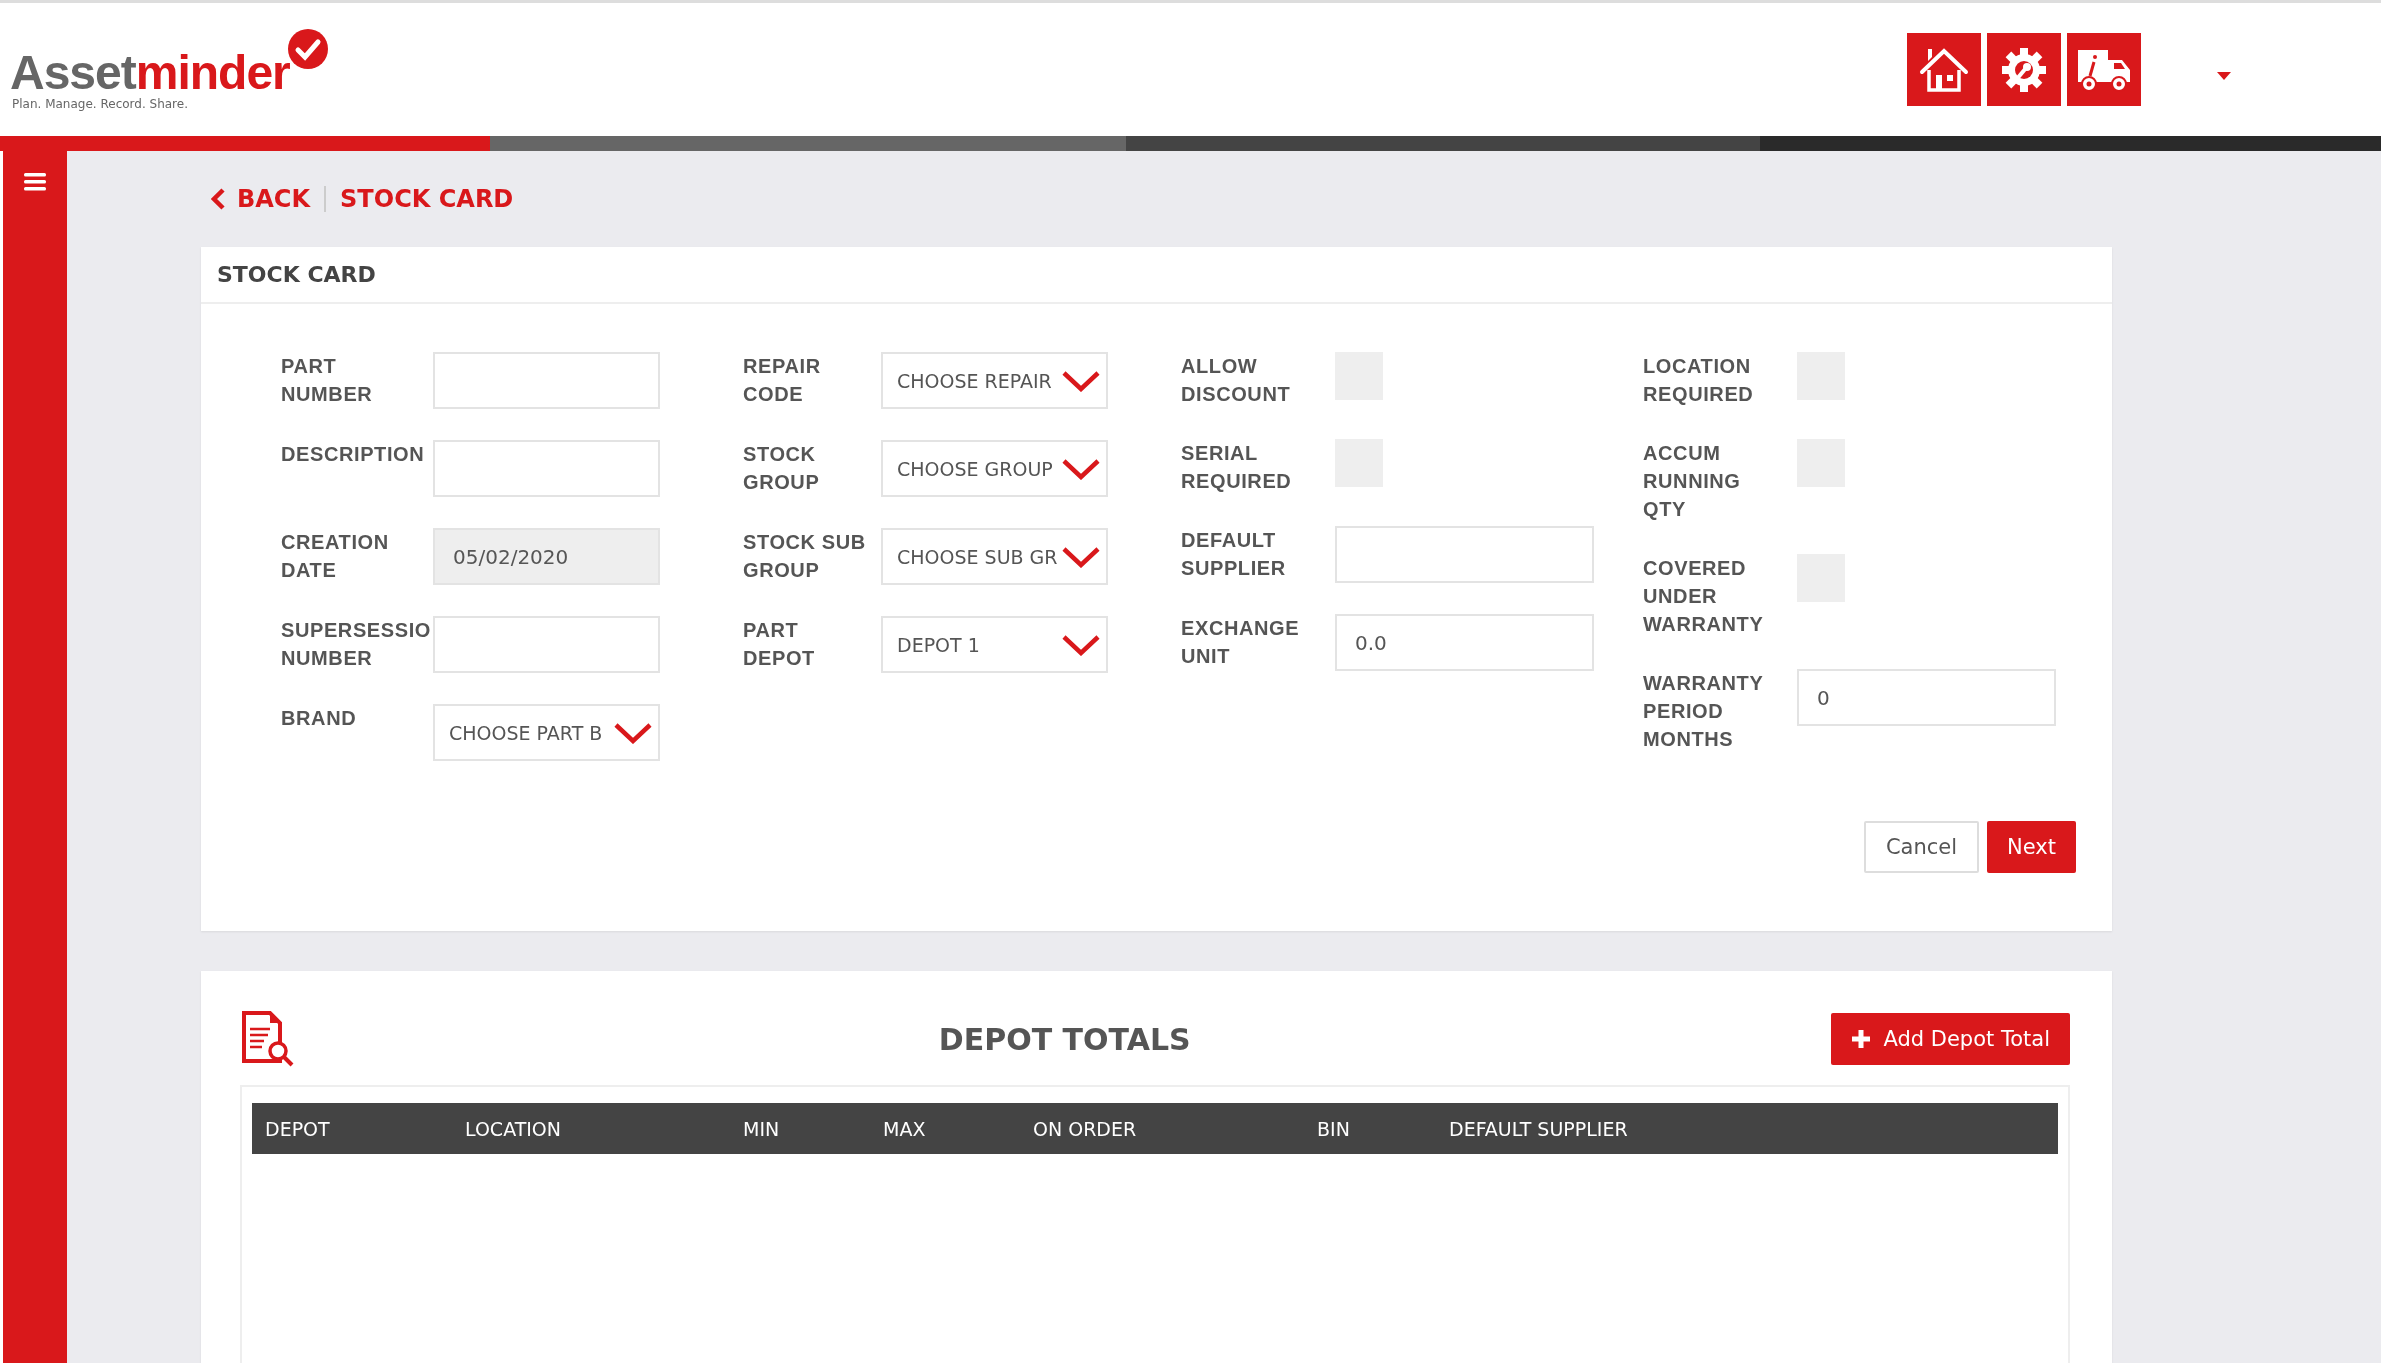  Describe the element at coordinates (994, 468) in the screenshot. I see `dropdown-field: CHOOSE GROUP` at that location.